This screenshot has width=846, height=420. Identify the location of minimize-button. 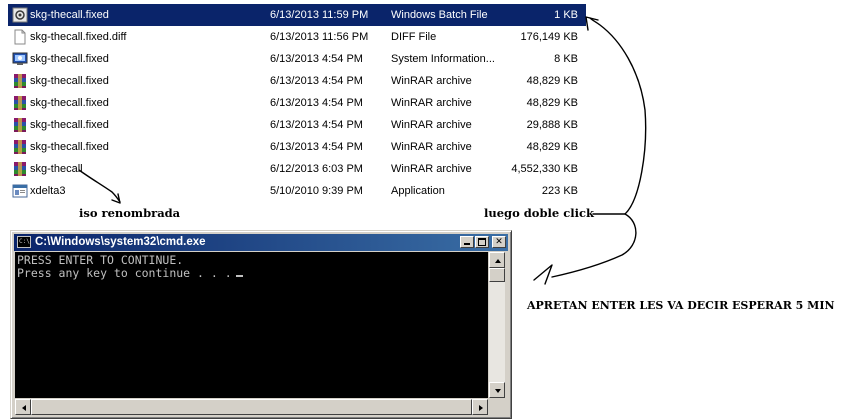
(467, 242).